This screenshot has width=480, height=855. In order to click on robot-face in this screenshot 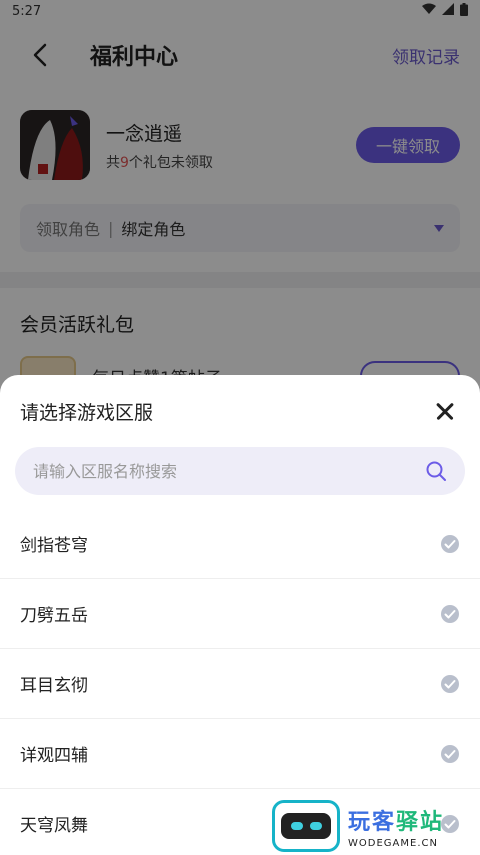, I will do `click(306, 826)`.